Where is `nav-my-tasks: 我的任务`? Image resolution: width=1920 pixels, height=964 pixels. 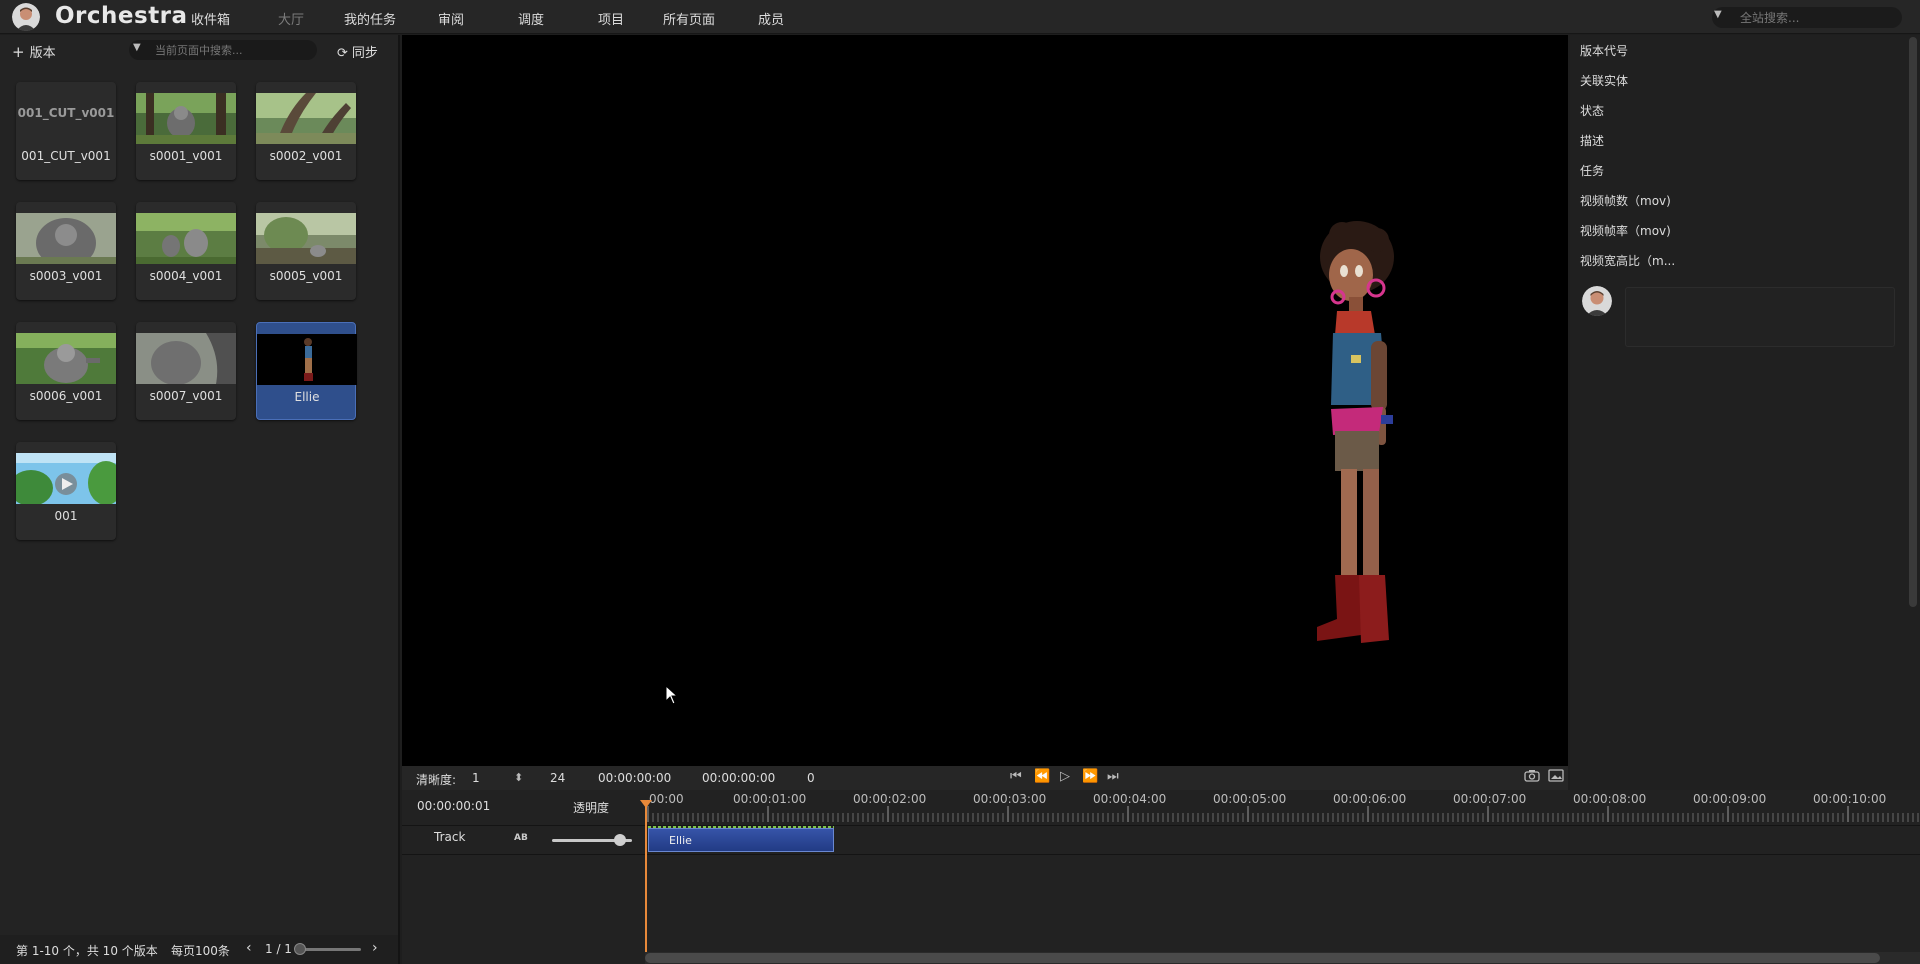
nav-my-tasks: 我的任务 is located at coordinates (370, 18).